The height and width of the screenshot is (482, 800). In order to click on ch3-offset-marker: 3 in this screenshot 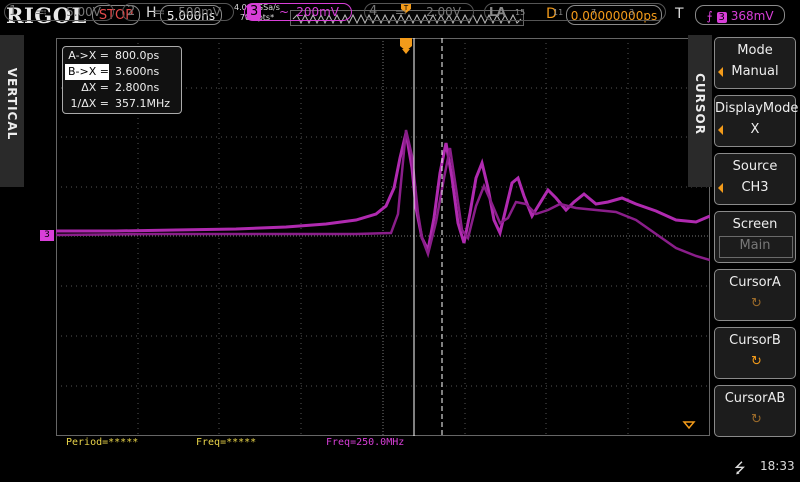, I will do `click(47, 235)`.